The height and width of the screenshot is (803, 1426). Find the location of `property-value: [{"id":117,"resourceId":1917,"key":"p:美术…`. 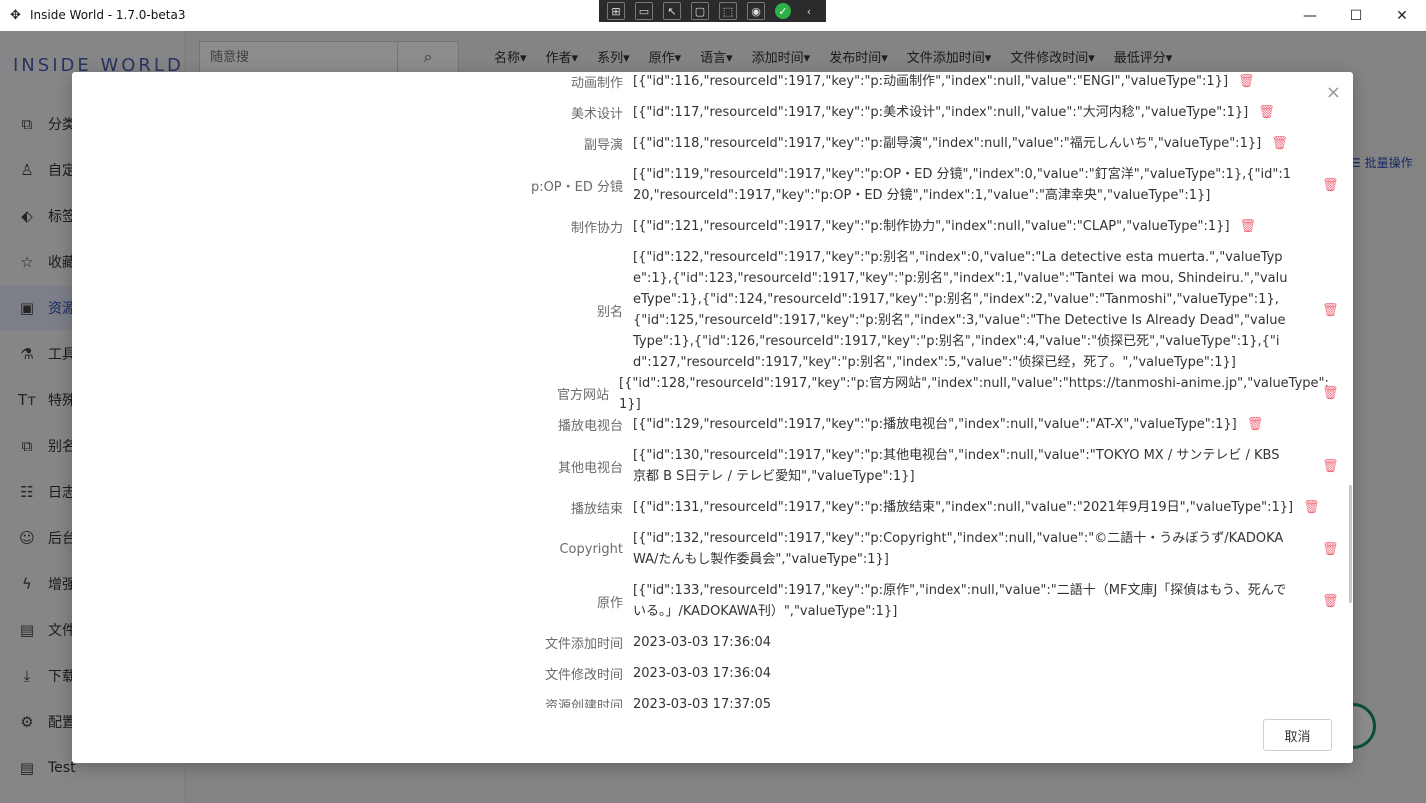

property-value: [{"id":117,"resourceId":1917,"key":"p:美术… is located at coordinates (941, 112).